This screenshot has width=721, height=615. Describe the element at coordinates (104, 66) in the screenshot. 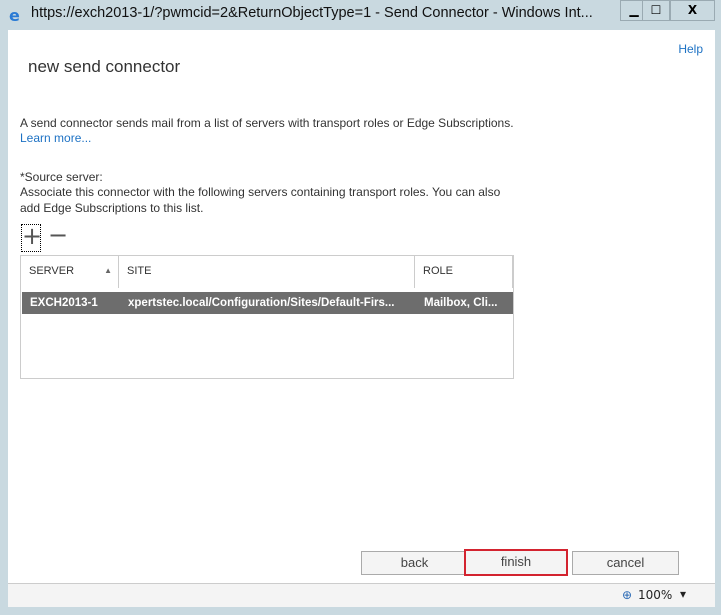

I see `page-title: new send connector` at that location.